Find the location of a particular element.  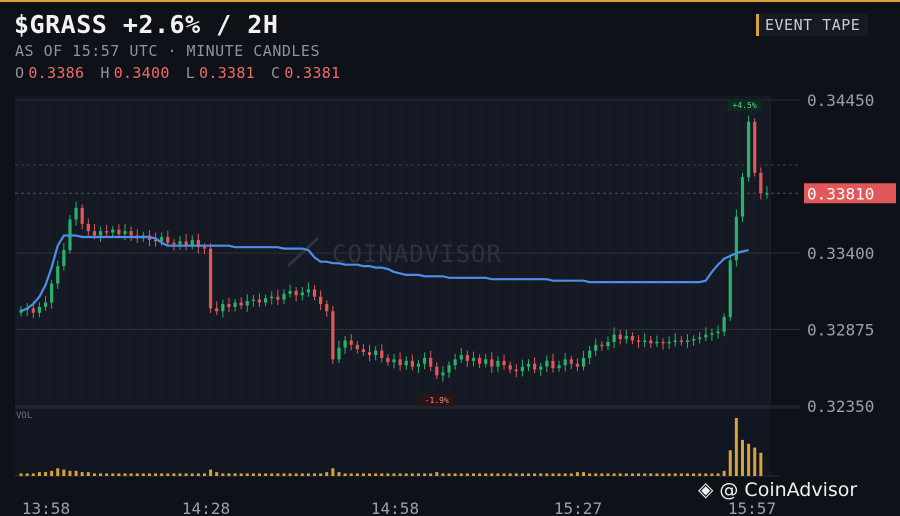

y-tick-label: 0.32350 is located at coordinates (840, 406).